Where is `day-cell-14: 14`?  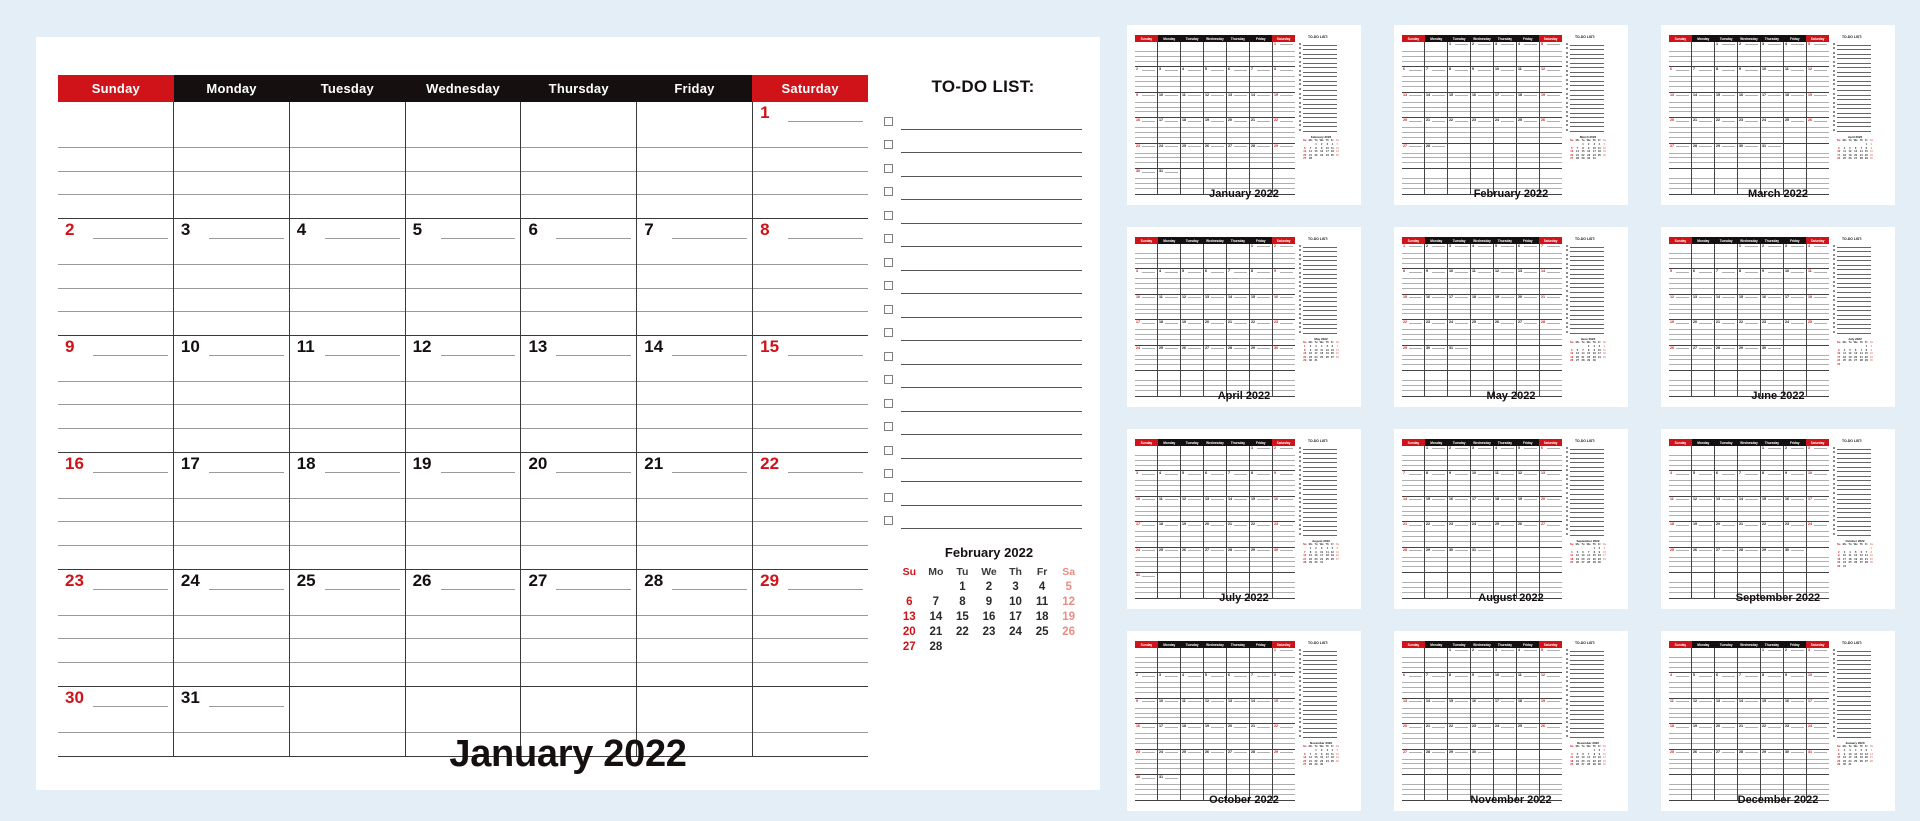
day-cell-14: 14 is located at coordinates (695, 393).